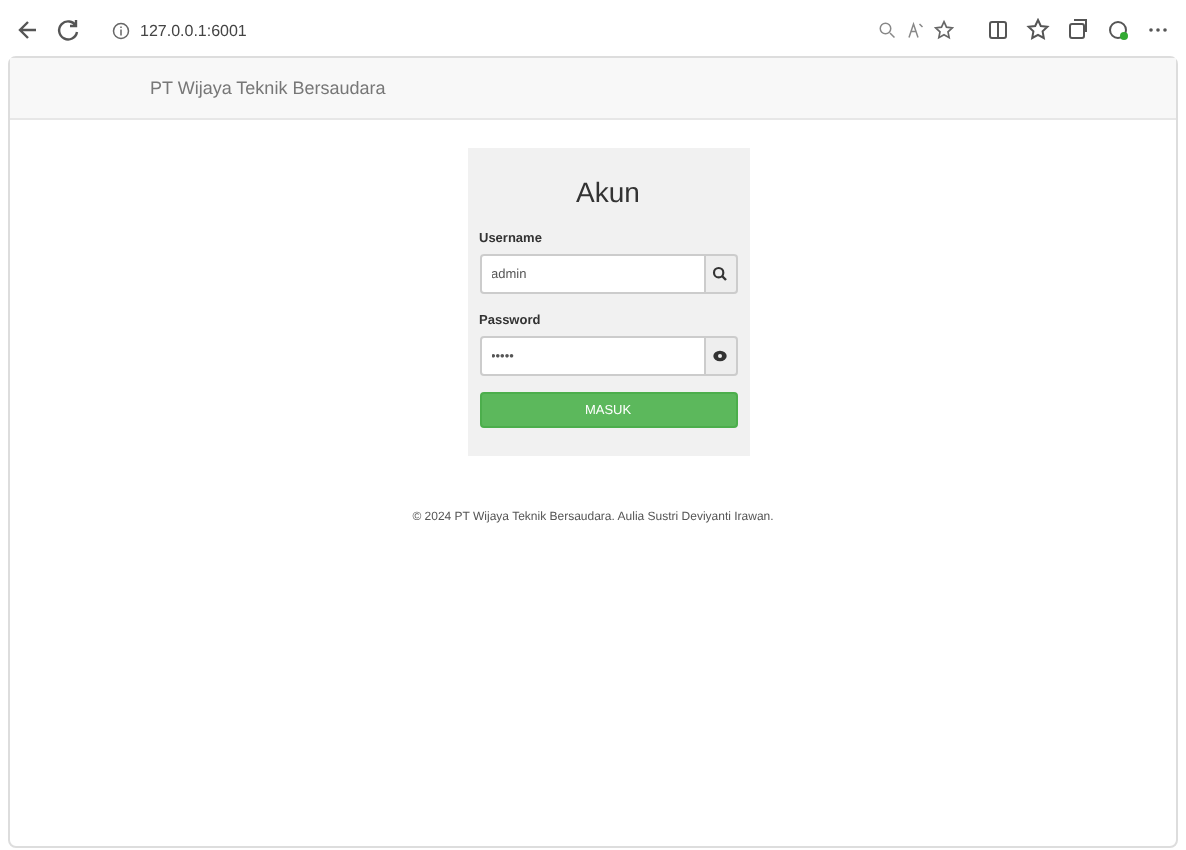 The height and width of the screenshot is (850, 1186). What do you see at coordinates (268, 88) in the screenshot?
I see `brand-link: PT Wijaya Teknik Bersaudara` at bounding box center [268, 88].